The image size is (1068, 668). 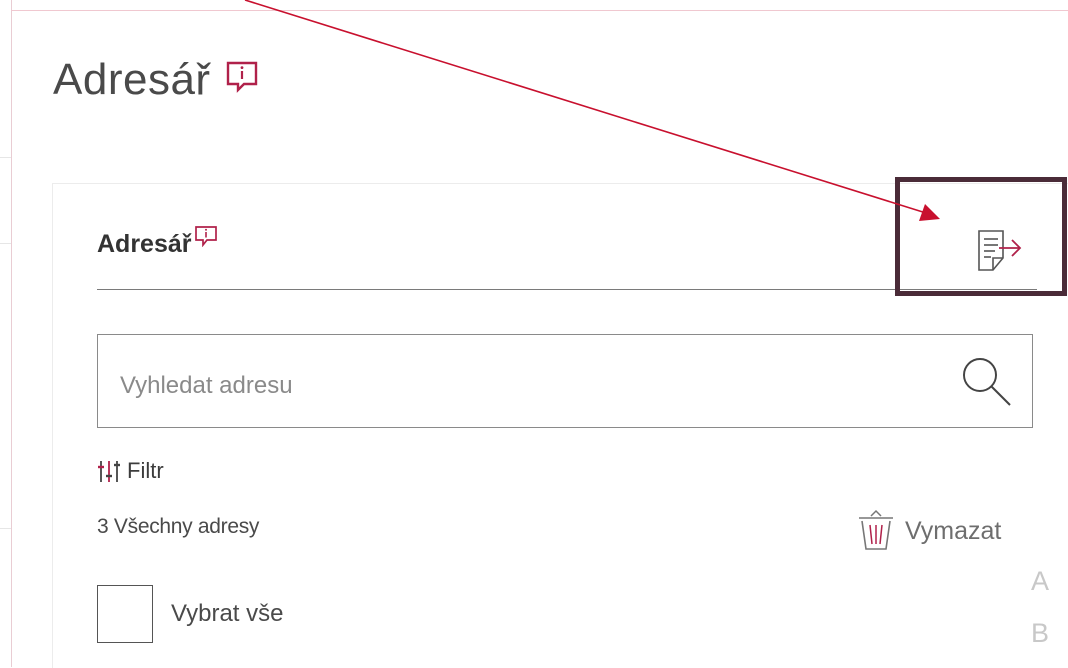 What do you see at coordinates (1040, 633) in the screenshot?
I see `alphabet-index-letter: B` at bounding box center [1040, 633].